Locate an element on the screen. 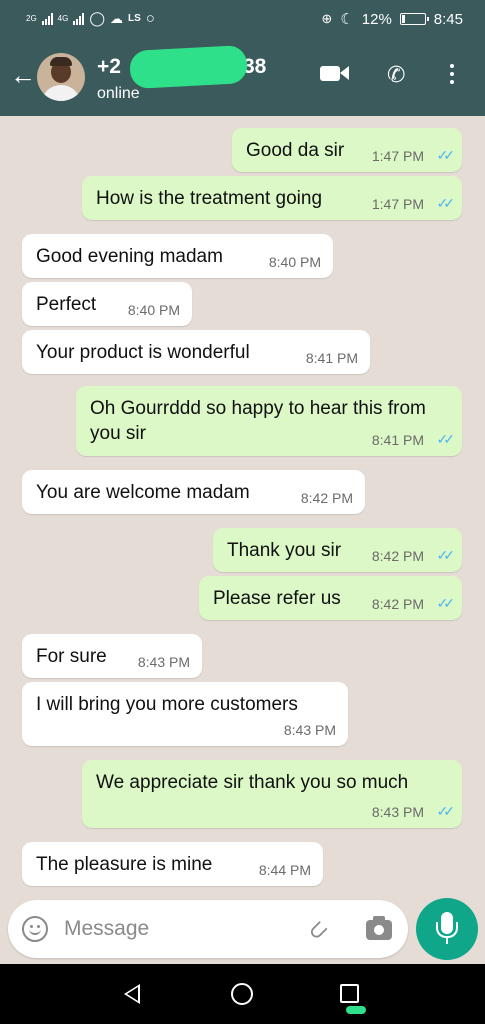 This screenshot has width=485, height=1024. carrier-tag: LS is located at coordinates (134, 18).